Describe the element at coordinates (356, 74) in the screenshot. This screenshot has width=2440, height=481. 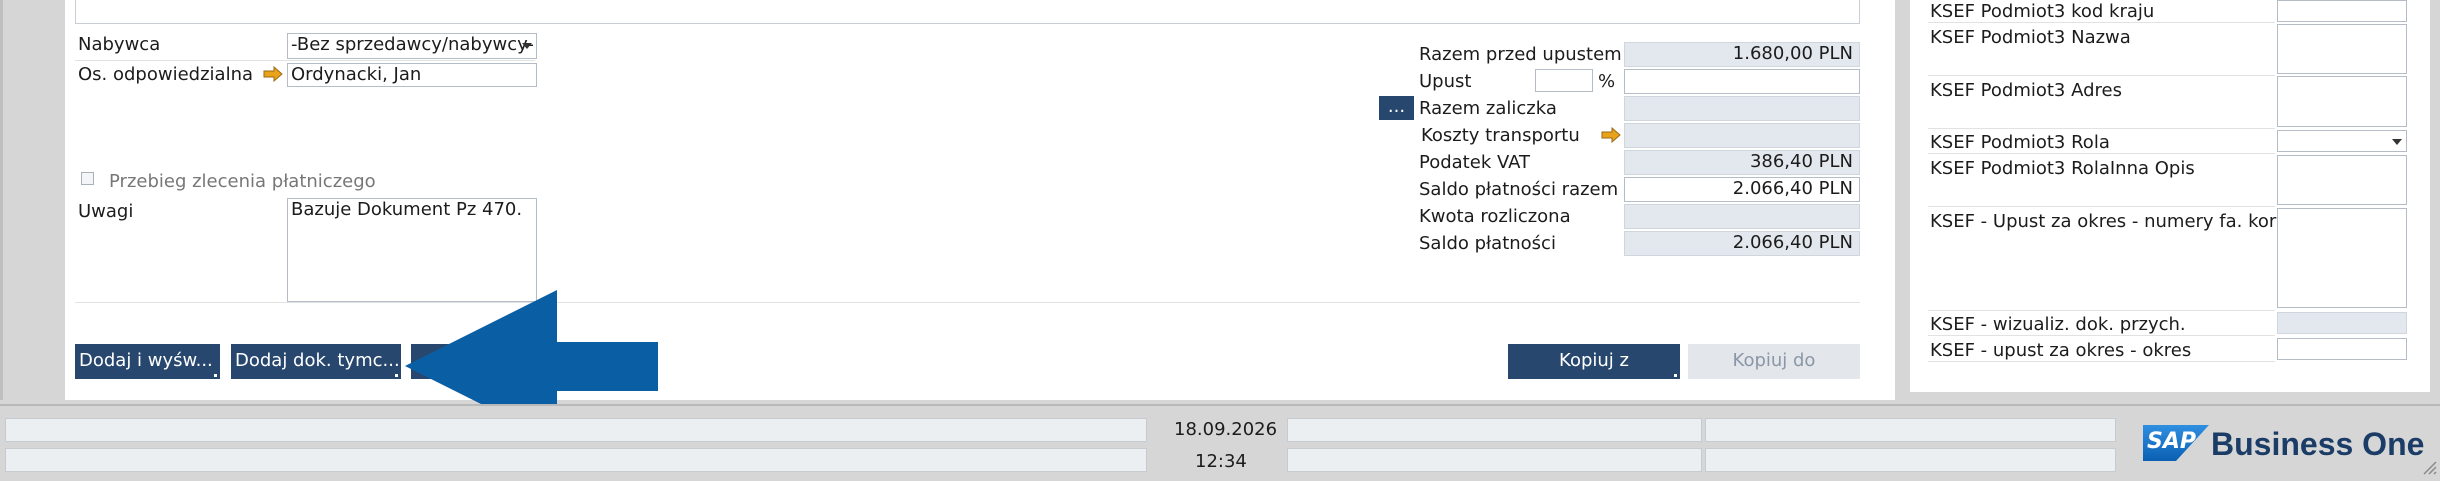
I see `owner-value: Ordynacki, Jan` at that location.